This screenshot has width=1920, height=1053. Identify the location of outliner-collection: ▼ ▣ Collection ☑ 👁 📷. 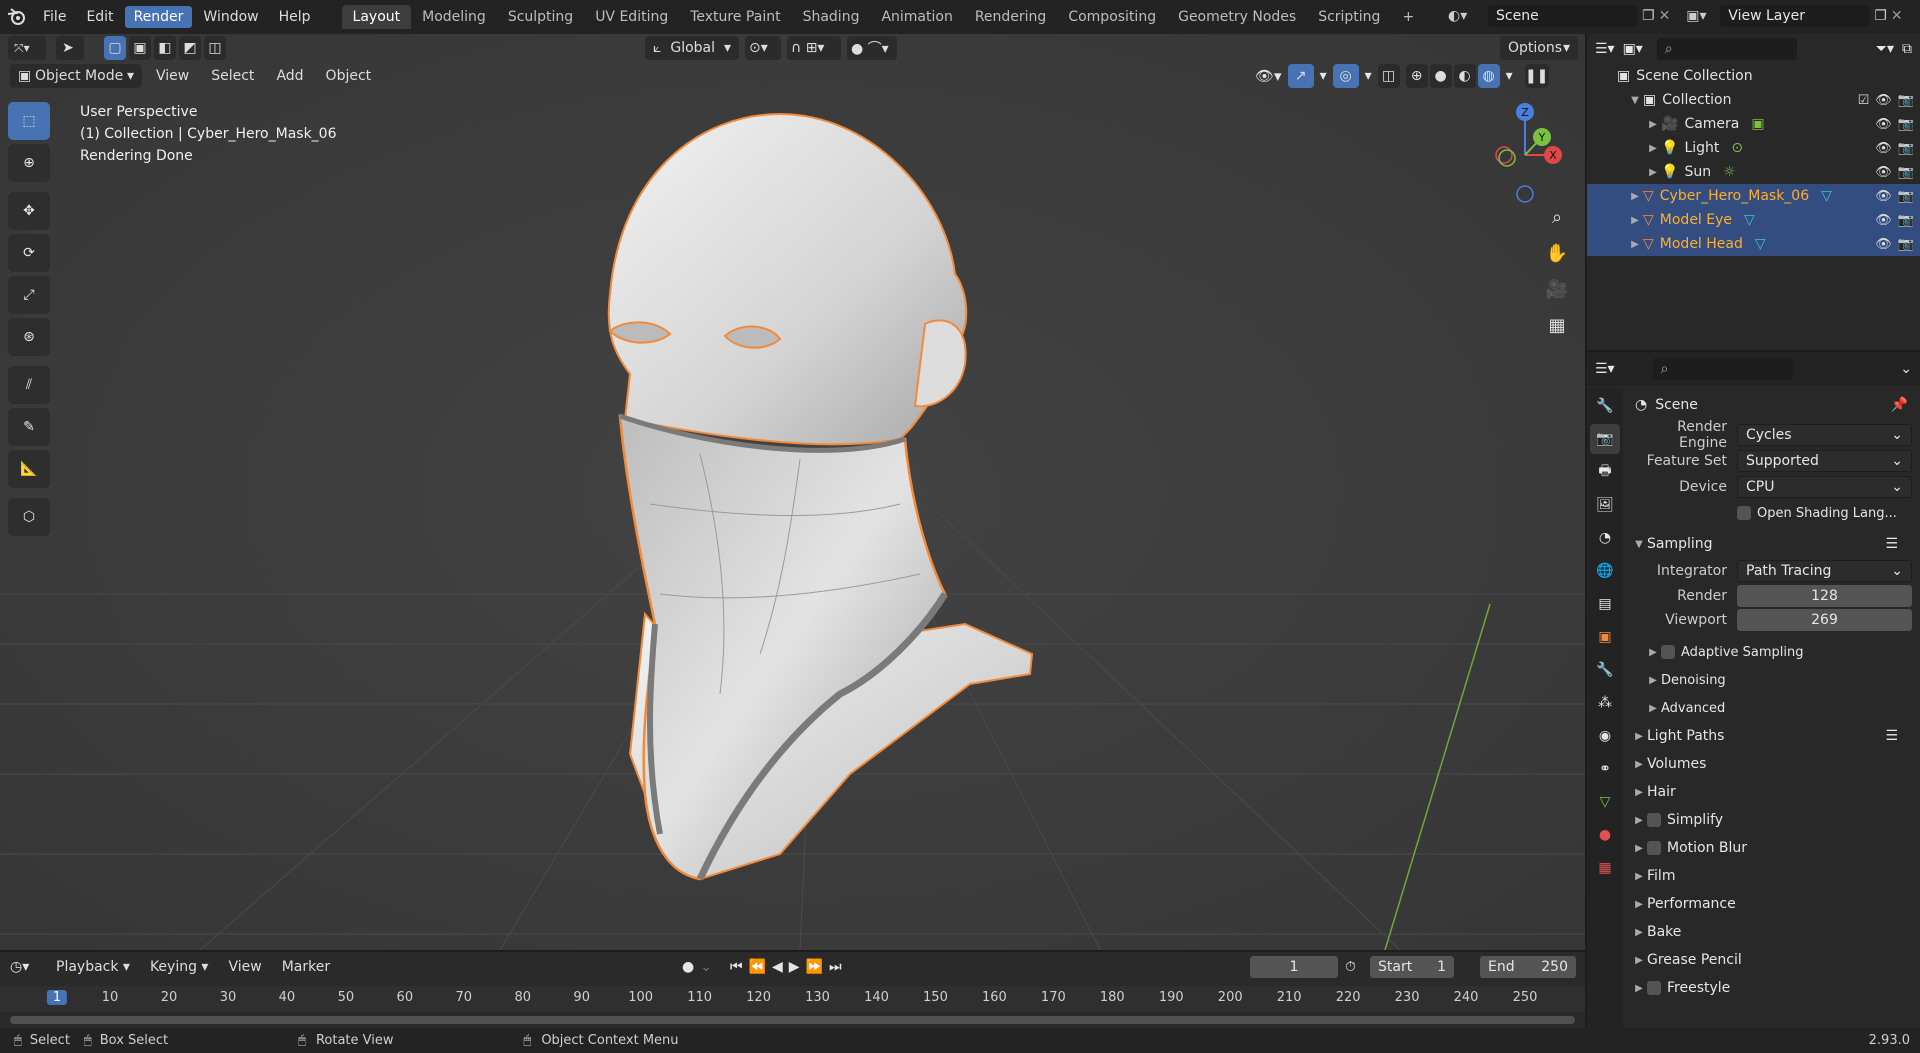
(1753, 100).